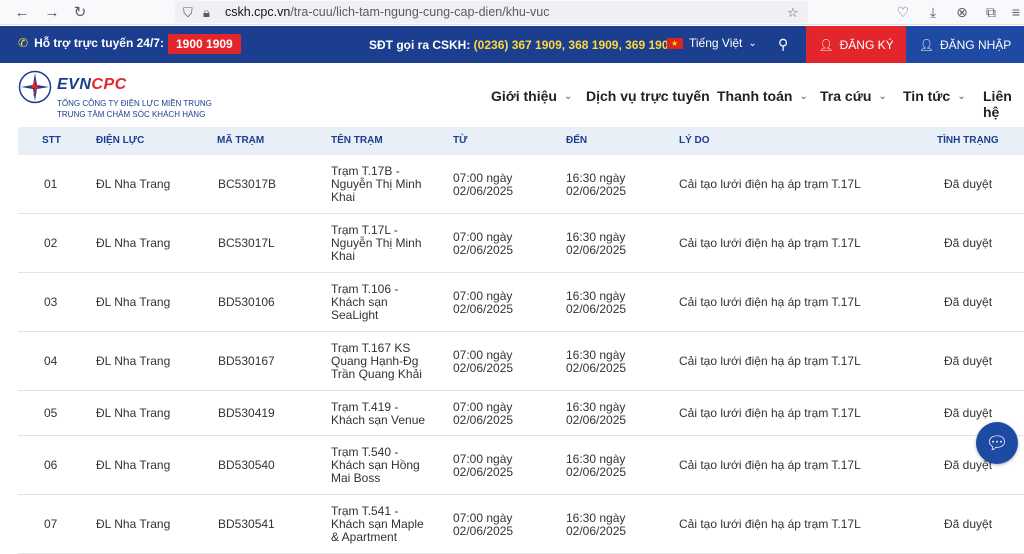 The width and height of the screenshot is (1024, 554). Describe the element at coordinates (51, 413) in the screenshot. I see `cell-stt: 05` at that location.